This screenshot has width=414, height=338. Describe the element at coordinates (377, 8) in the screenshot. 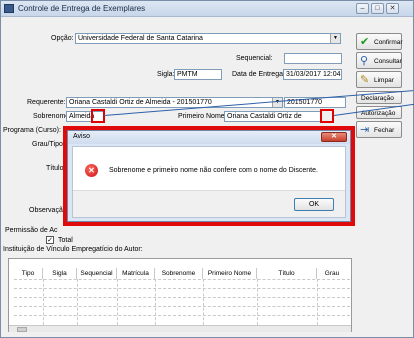

I see `maximize-button: □` at that location.